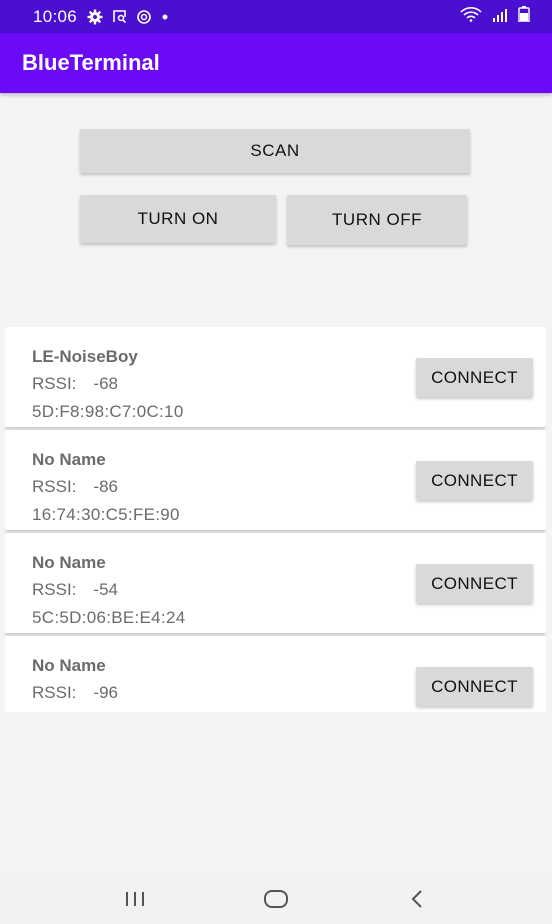 This screenshot has height=924, width=552. What do you see at coordinates (178, 219) in the screenshot?
I see `turn-on-button: TURN ON` at bounding box center [178, 219].